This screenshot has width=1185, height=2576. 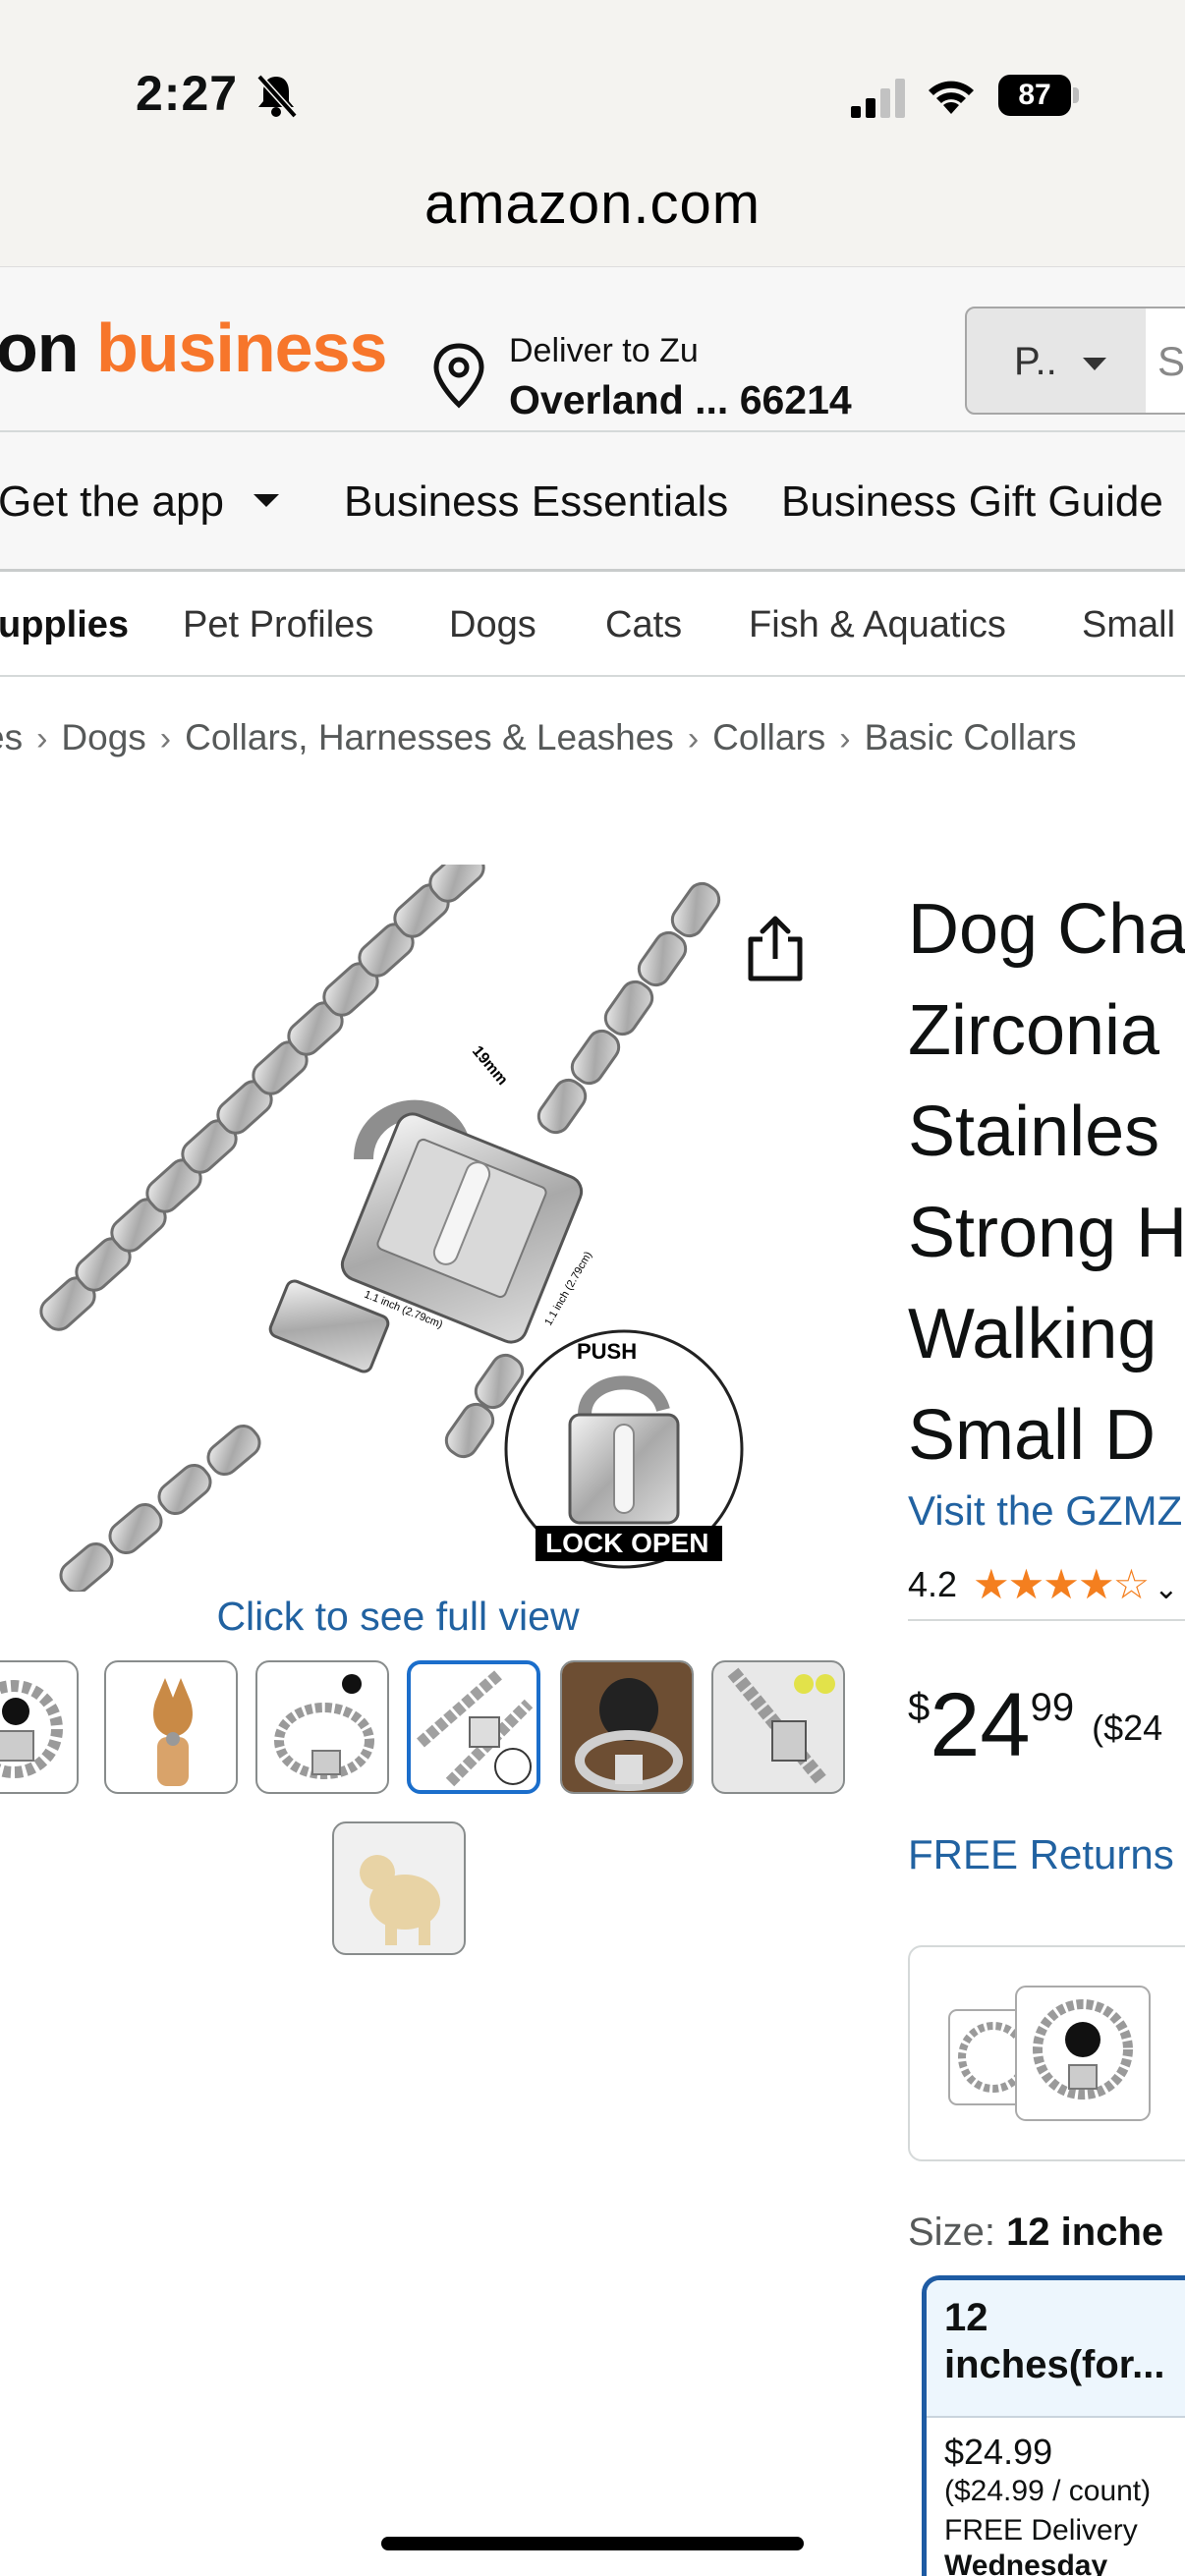 What do you see at coordinates (878, 625) in the screenshot?
I see `nav-fish-aquatics: Fish & Aquatics` at bounding box center [878, 625].